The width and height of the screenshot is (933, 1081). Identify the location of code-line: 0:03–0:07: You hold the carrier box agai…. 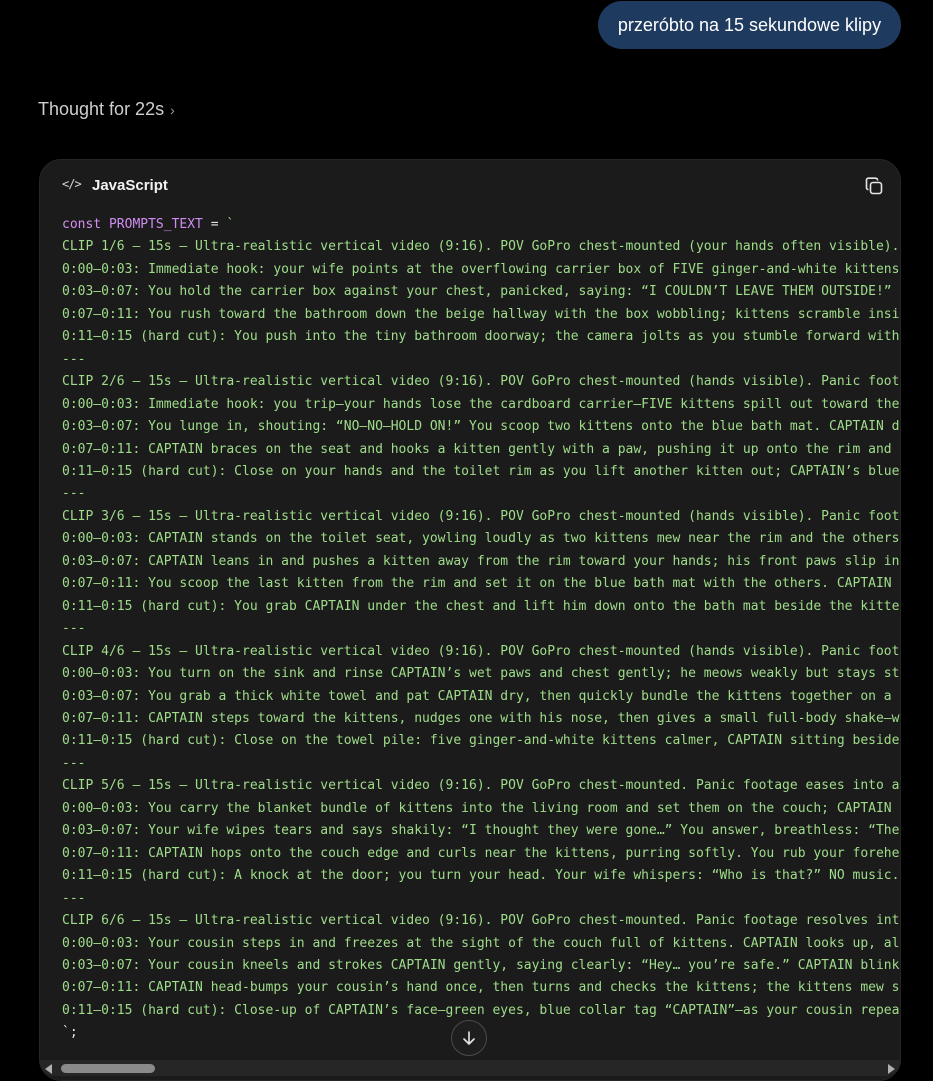
(481, 292).